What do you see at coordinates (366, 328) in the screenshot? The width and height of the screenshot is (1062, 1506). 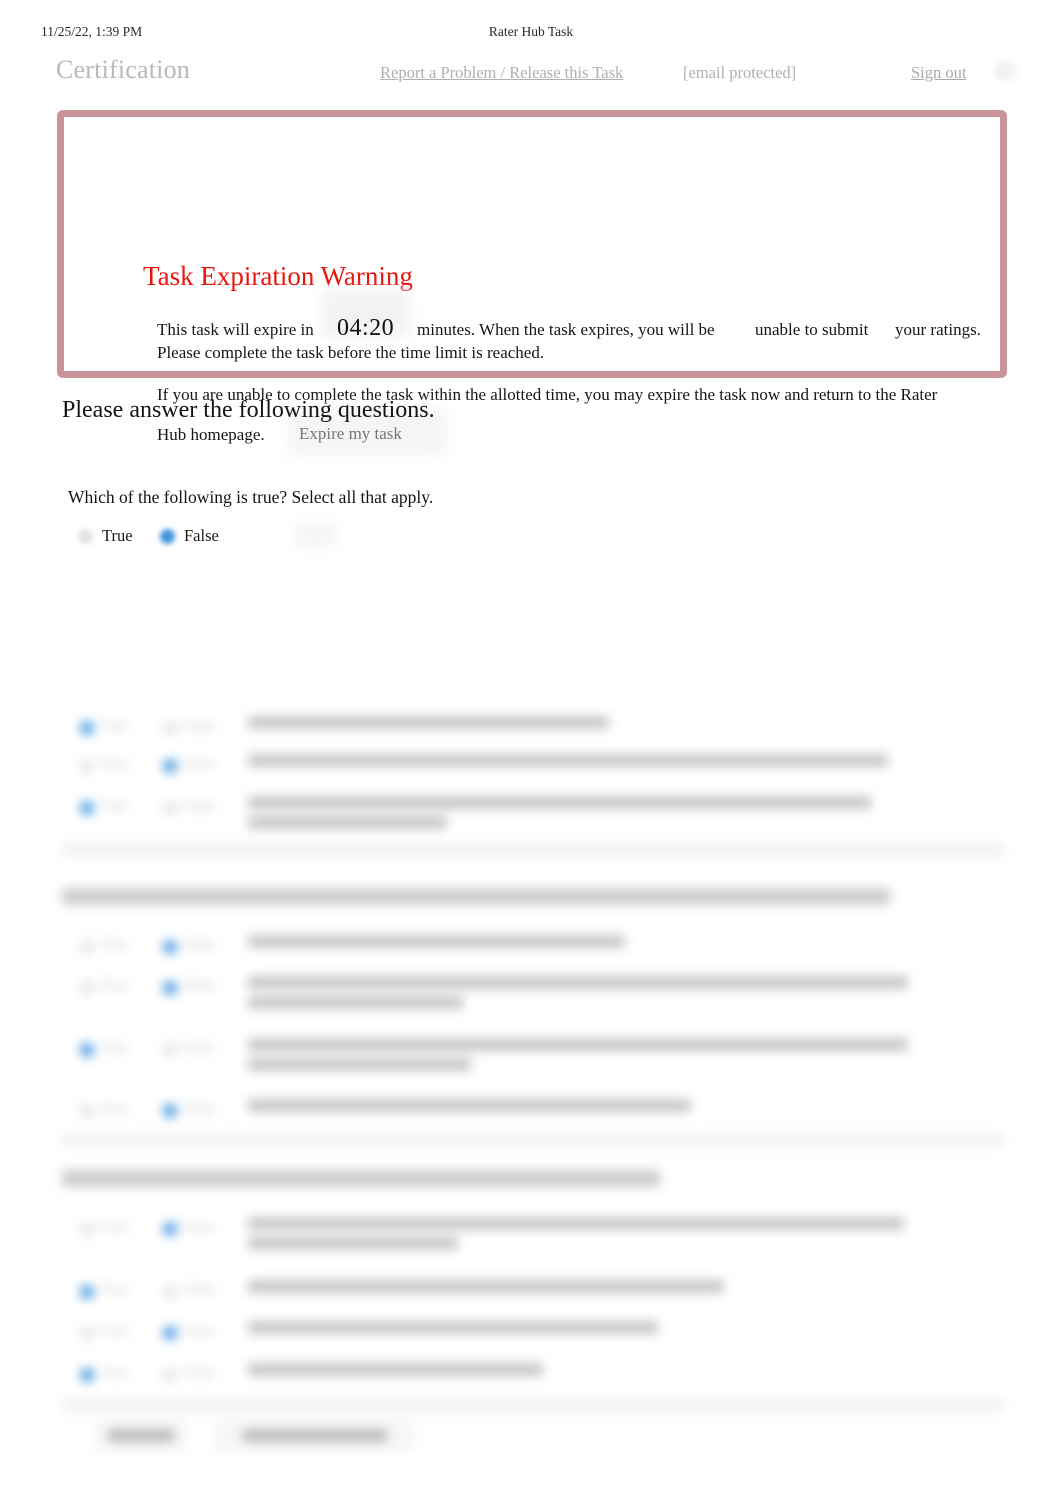 I see `countdown-timer: 04:20` at bounding box center [366, 328].